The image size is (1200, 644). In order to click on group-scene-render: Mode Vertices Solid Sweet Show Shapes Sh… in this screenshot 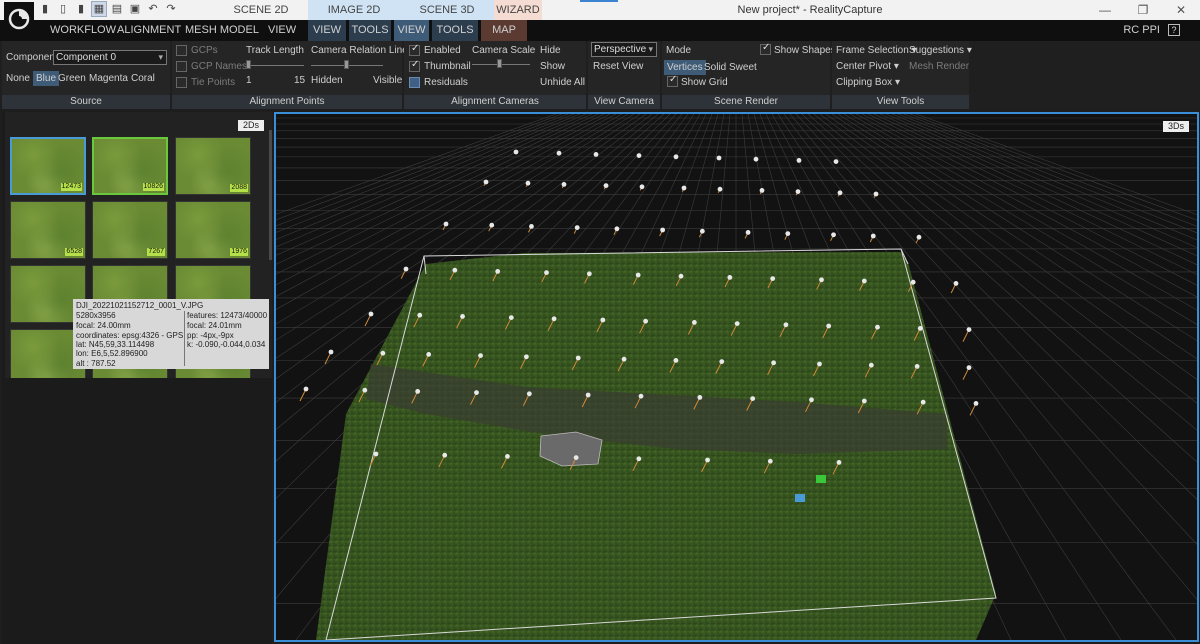, I will do `click(749, 75)`.